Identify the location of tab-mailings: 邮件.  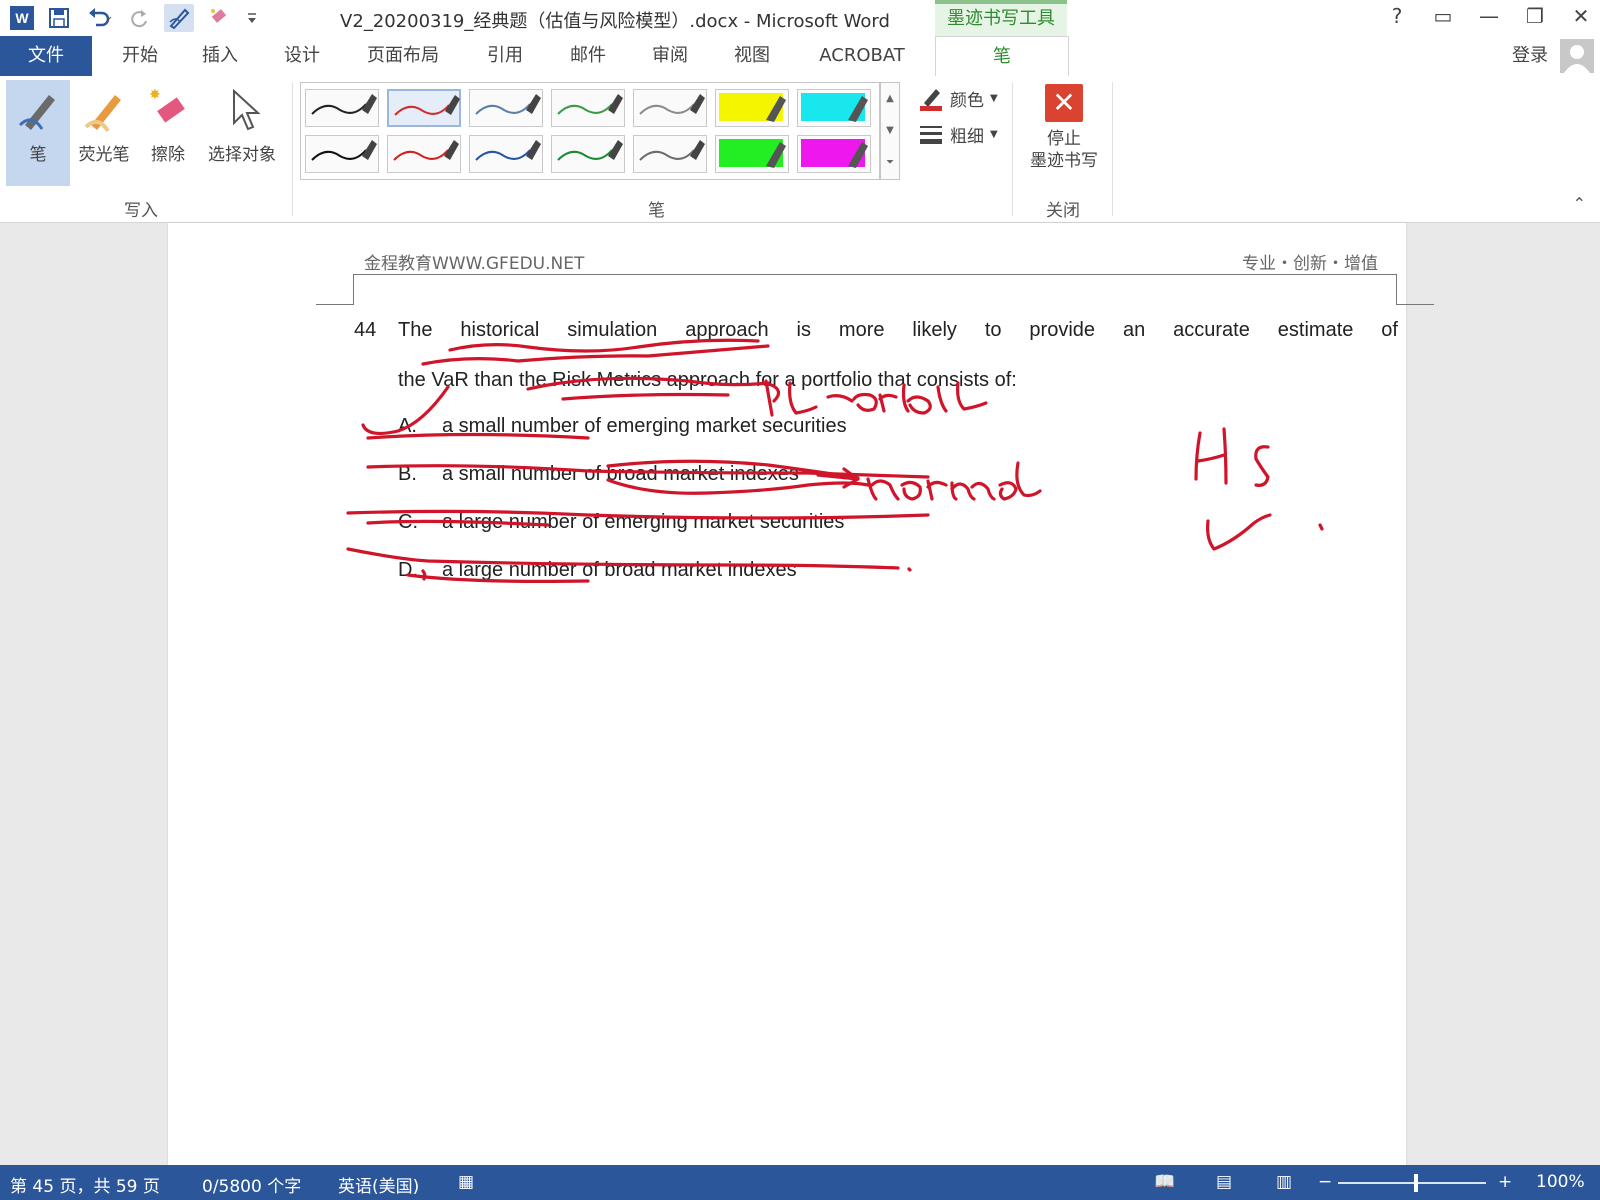
(588, 56).